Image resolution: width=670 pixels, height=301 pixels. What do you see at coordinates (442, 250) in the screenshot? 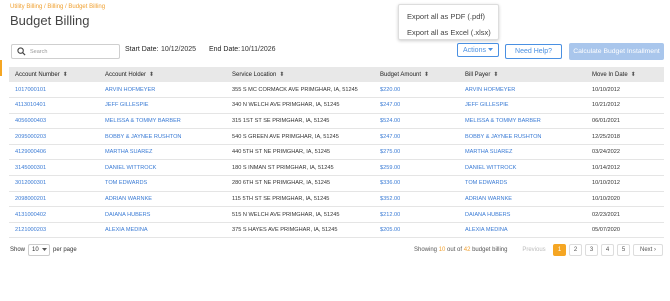
I see `showing-count: 10` at bounding box center [442, 250].